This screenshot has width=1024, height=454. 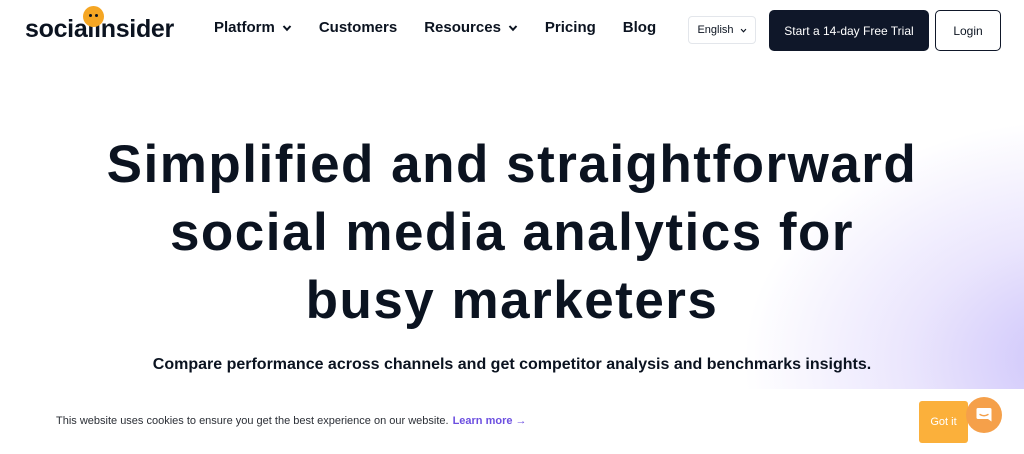 I want to click on learn-more-link: Learn more →, so click(x=490, y=421).